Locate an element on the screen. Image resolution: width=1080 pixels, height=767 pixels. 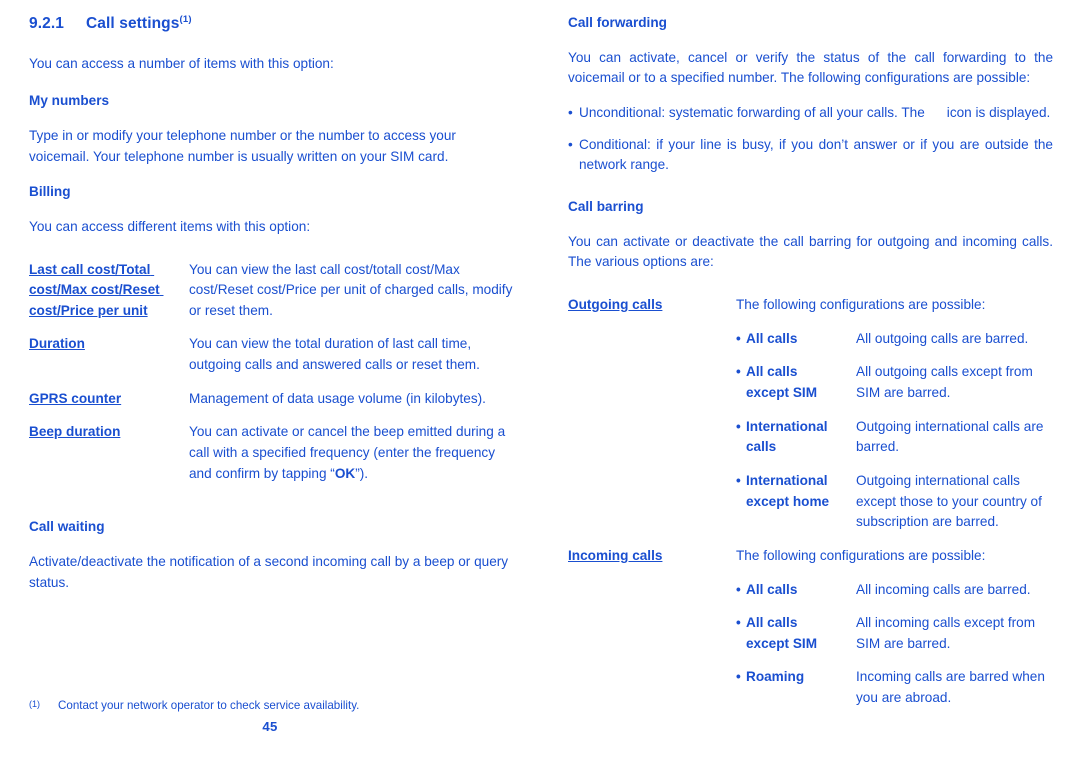
barring-option-description: All outgoing calls are barred. is located at coordinates (942, 338).